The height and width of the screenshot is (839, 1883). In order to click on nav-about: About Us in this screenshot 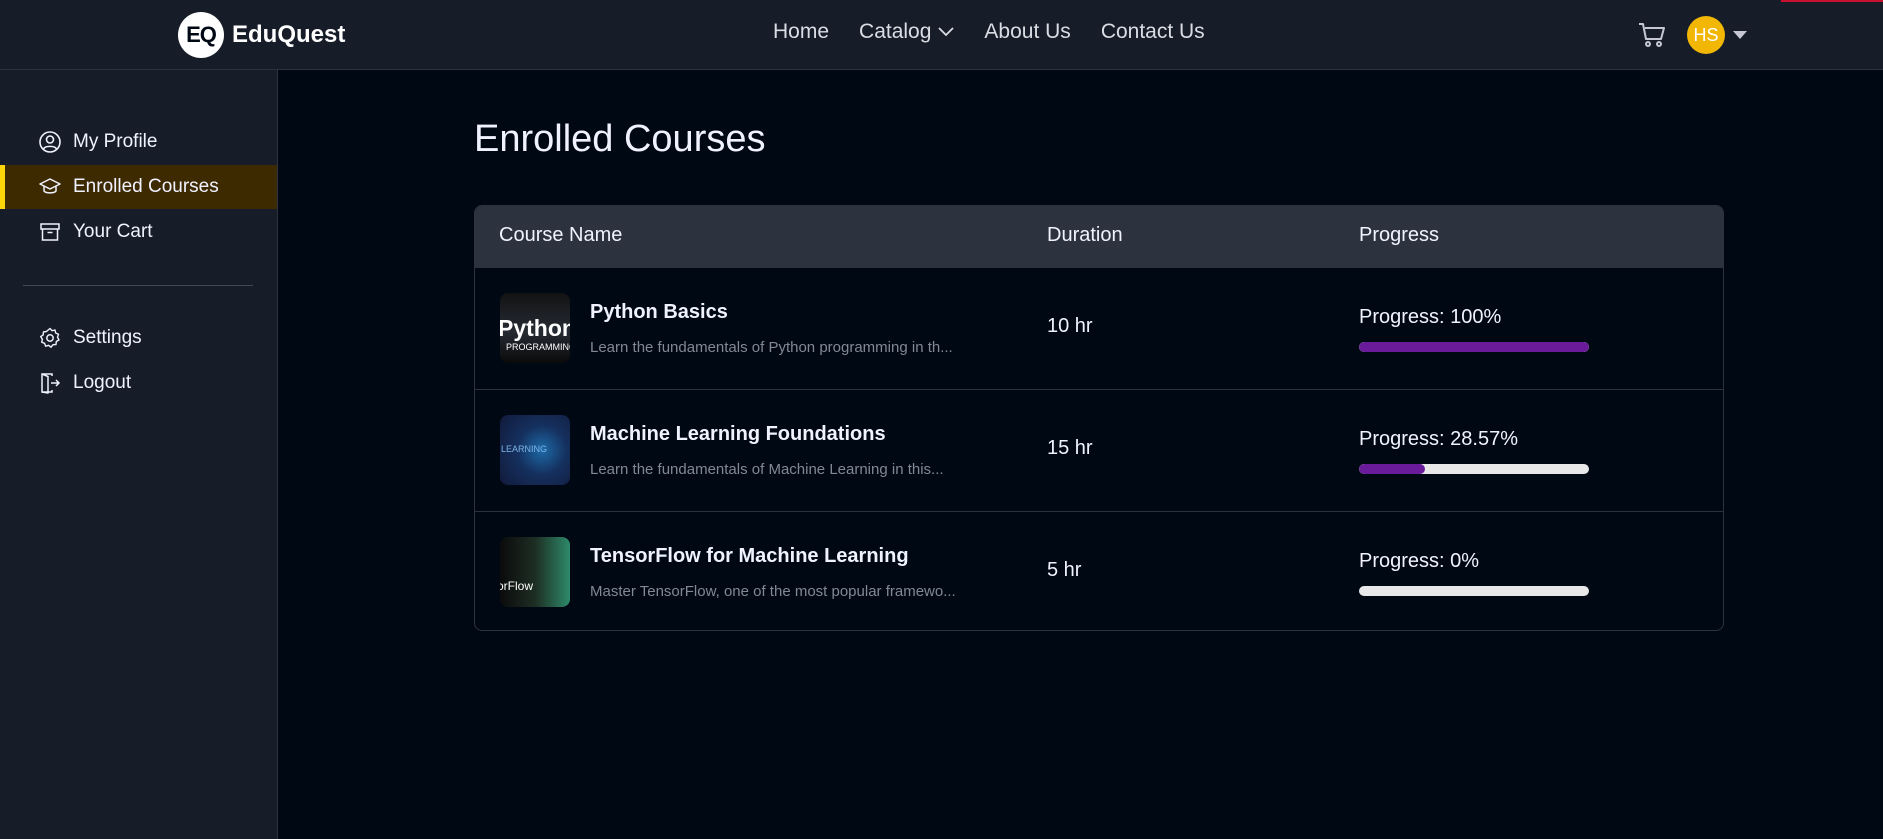, I will do `click(1027, 32)`.